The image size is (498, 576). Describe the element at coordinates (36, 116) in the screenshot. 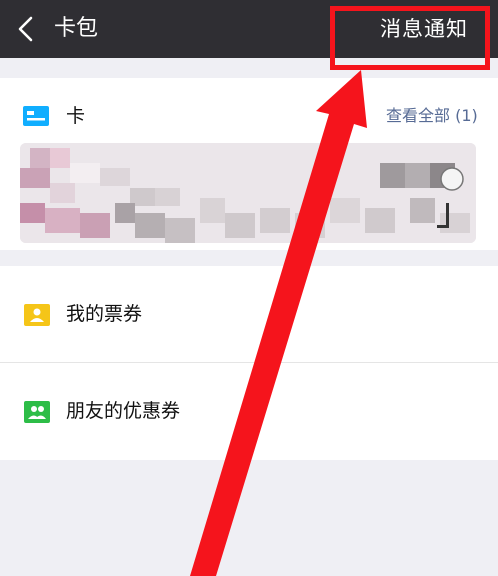

I see `card-icon` at that location.